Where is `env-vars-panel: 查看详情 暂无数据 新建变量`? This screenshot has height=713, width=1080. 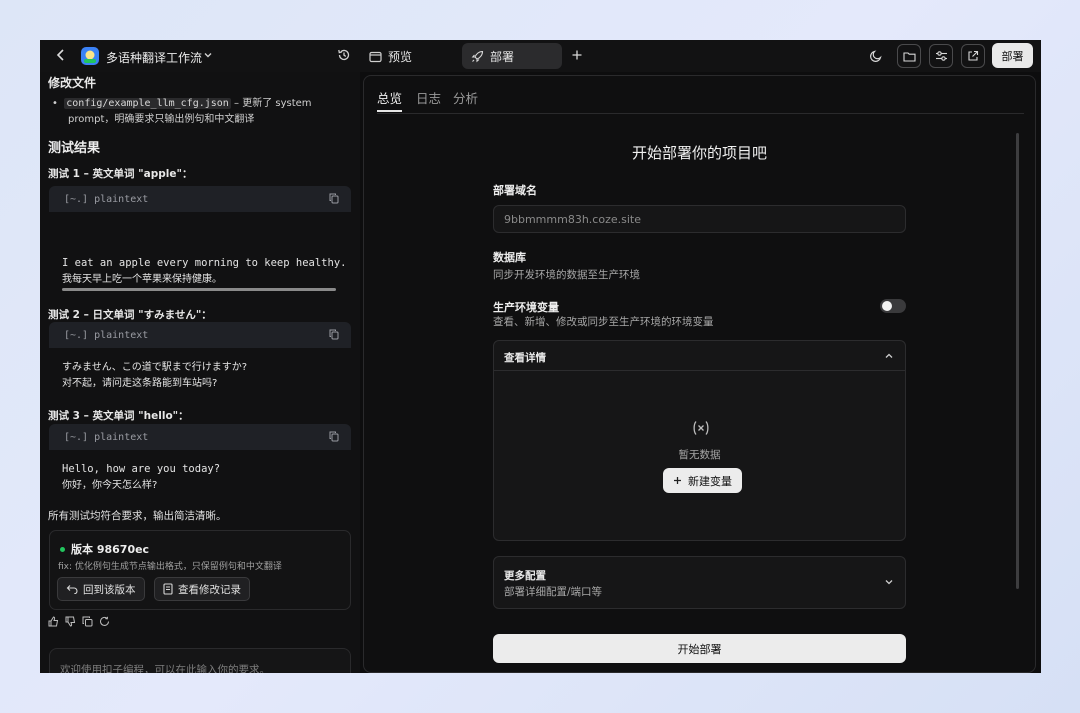 env-vars-panel: 查看详情 暂无数据 新建变量 is located at coordinates (699, 440).